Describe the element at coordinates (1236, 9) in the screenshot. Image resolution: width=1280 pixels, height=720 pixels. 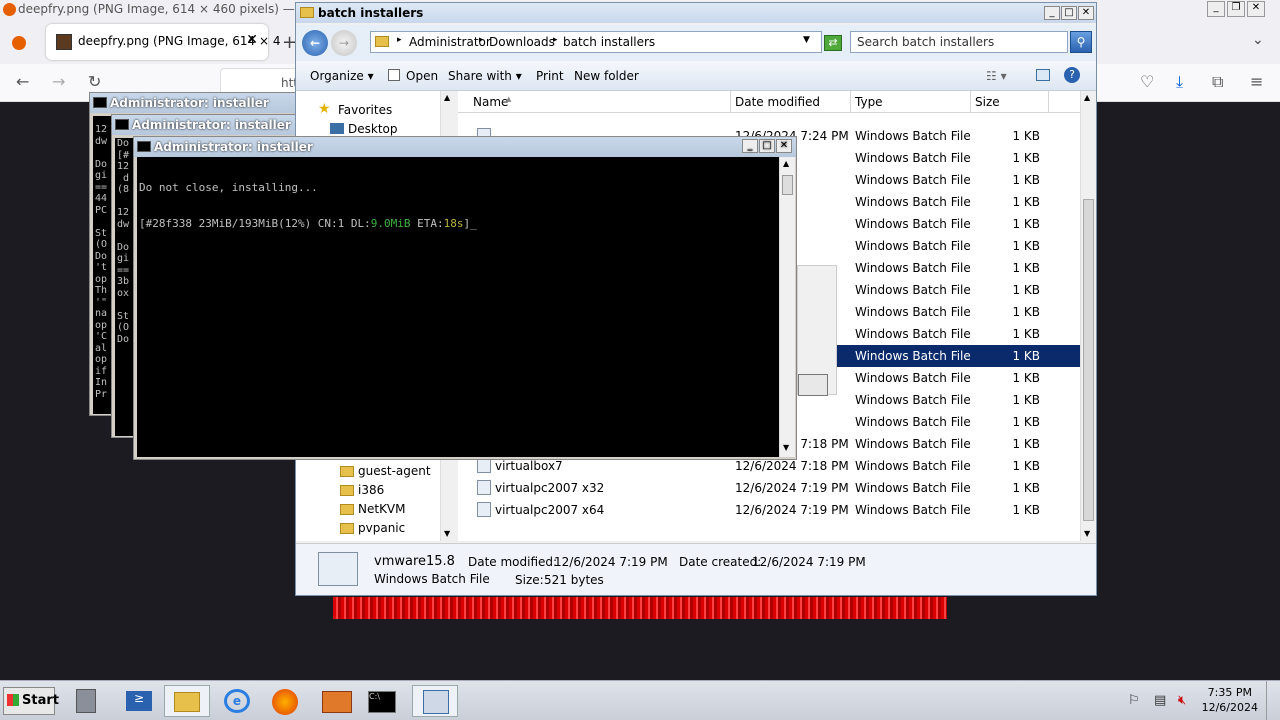
I see `firefox-maximize-button: ❐` at that location.